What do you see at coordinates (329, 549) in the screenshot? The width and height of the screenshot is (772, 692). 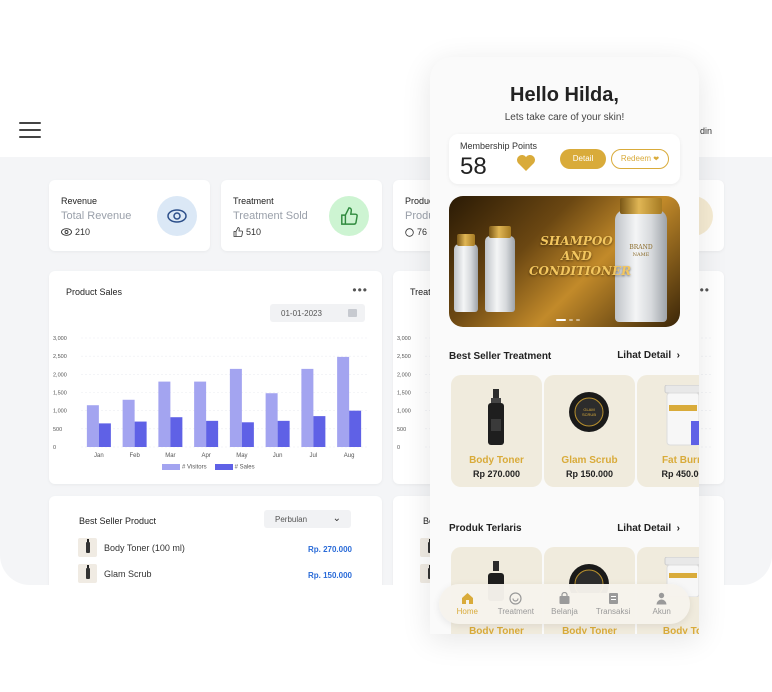 I see `product-price: Rp. 270.000` at bounding box center [329, 549].